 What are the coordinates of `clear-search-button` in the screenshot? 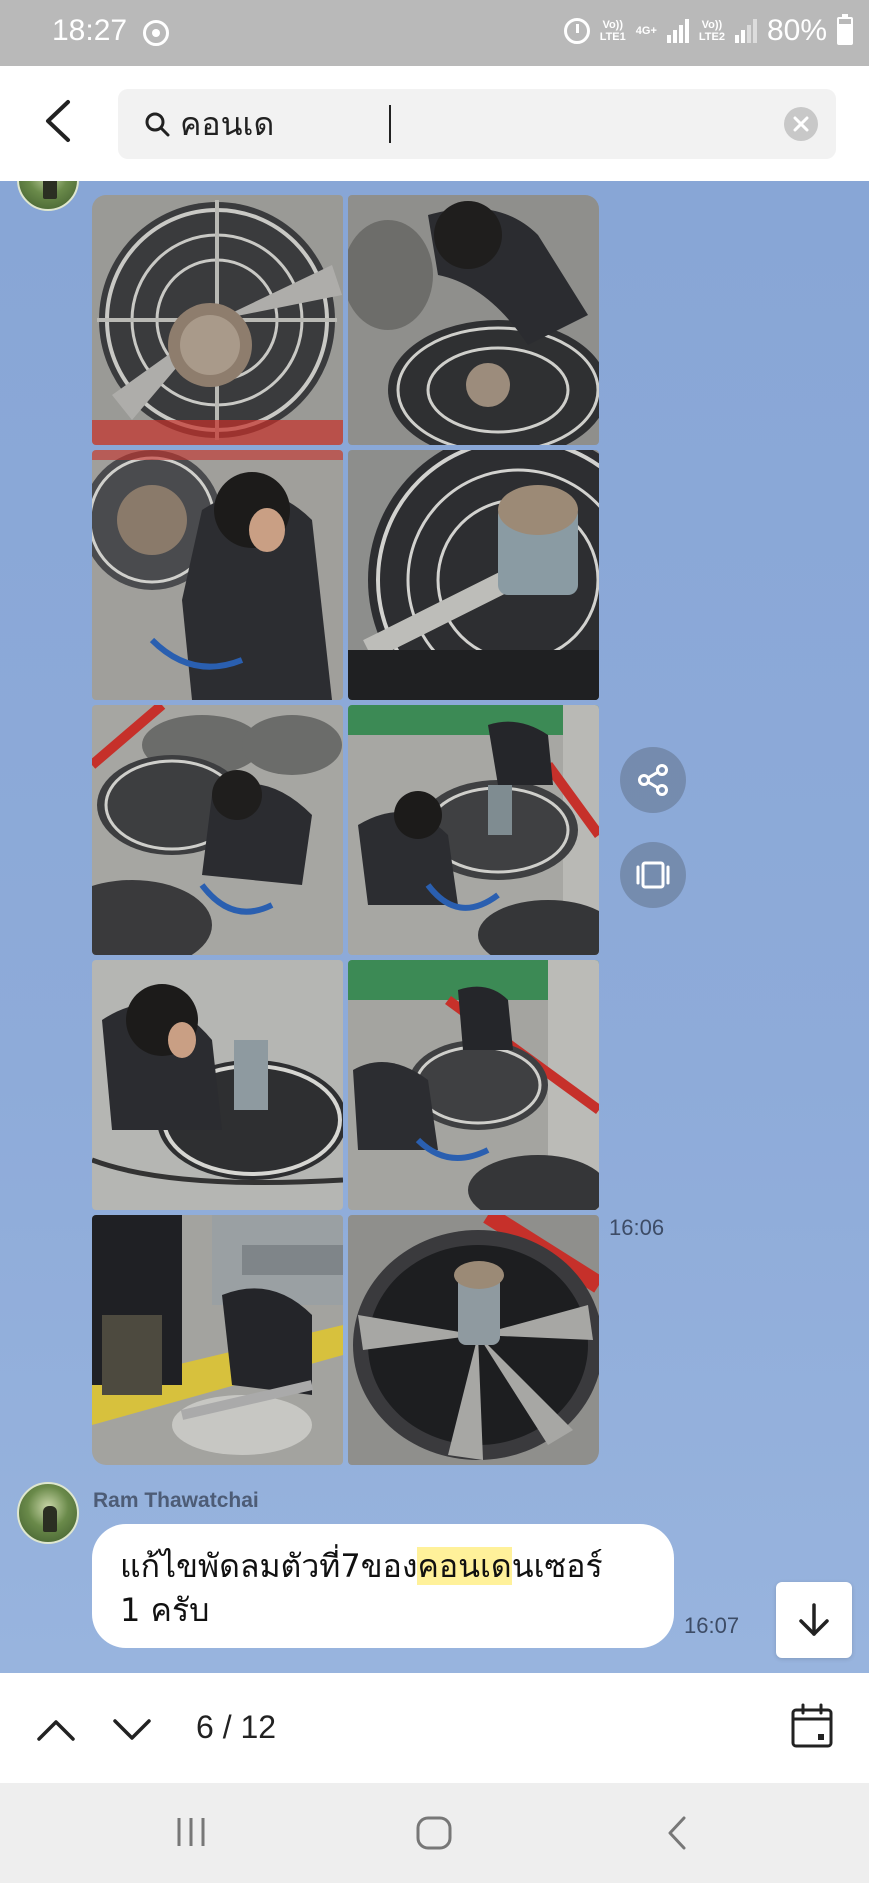 It's located at (801, 124).